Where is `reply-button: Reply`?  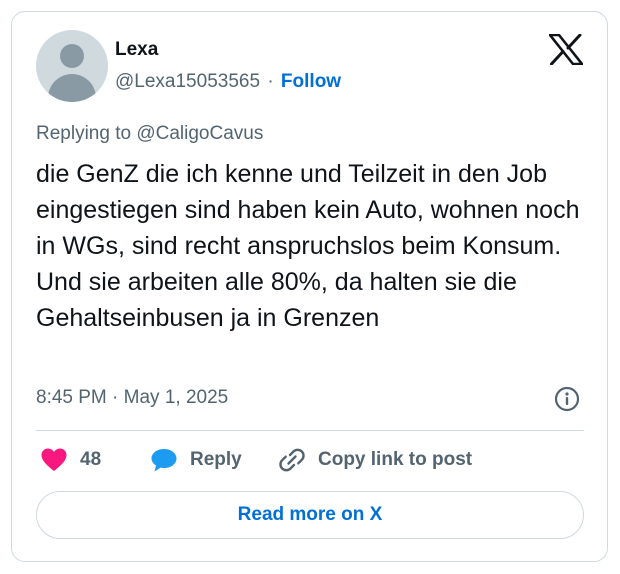
reply-button: Reply is located at coordinates (196, 460).